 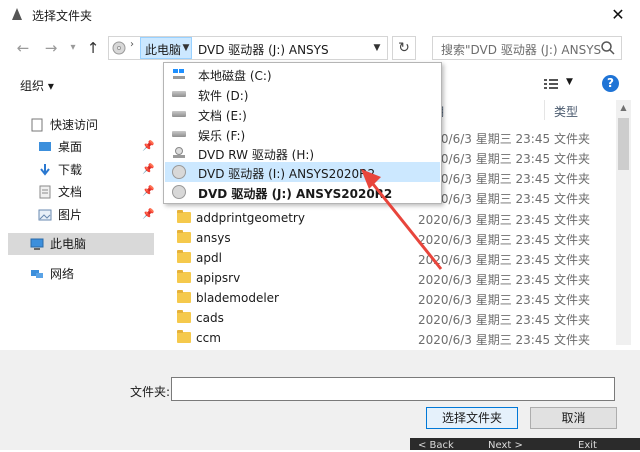 I want to click on table-row: ccm 2020/6/3 星期三 23:45 文件夹, so click(x=393, y=338).